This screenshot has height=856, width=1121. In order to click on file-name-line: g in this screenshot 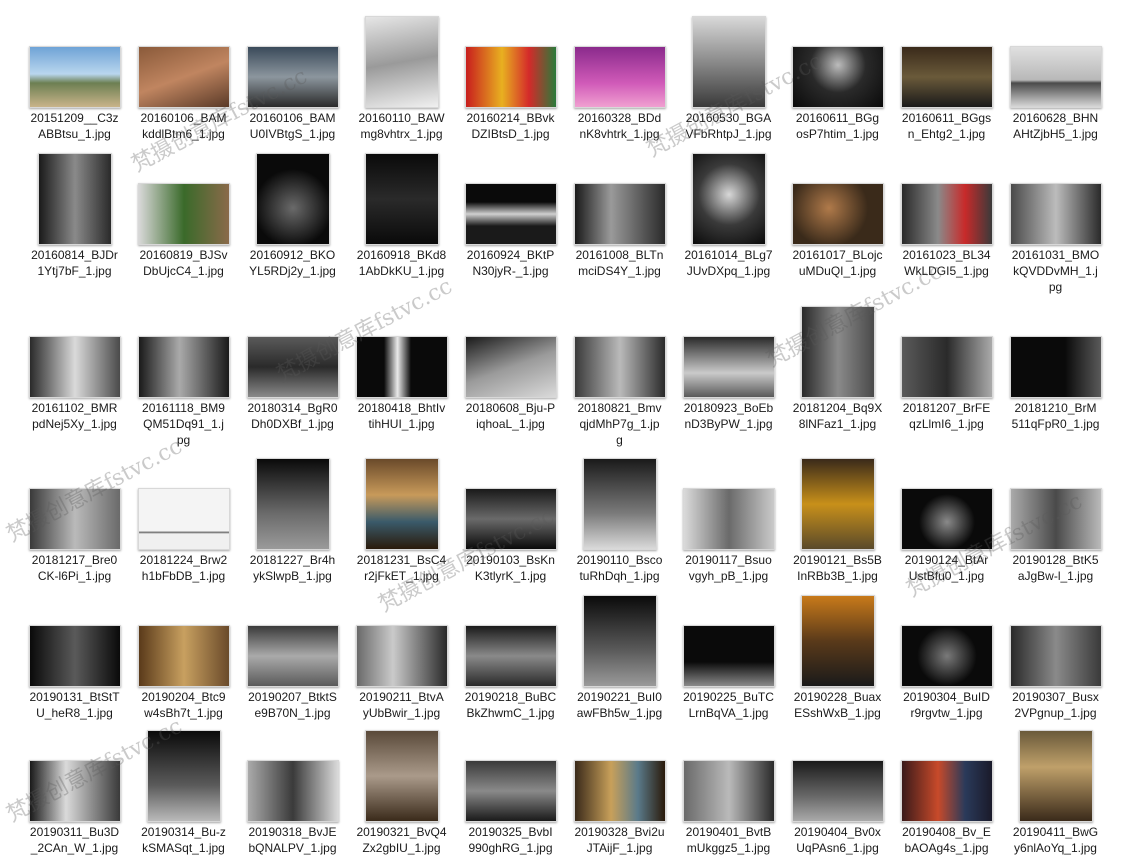, I will do `click(619, 440)`.